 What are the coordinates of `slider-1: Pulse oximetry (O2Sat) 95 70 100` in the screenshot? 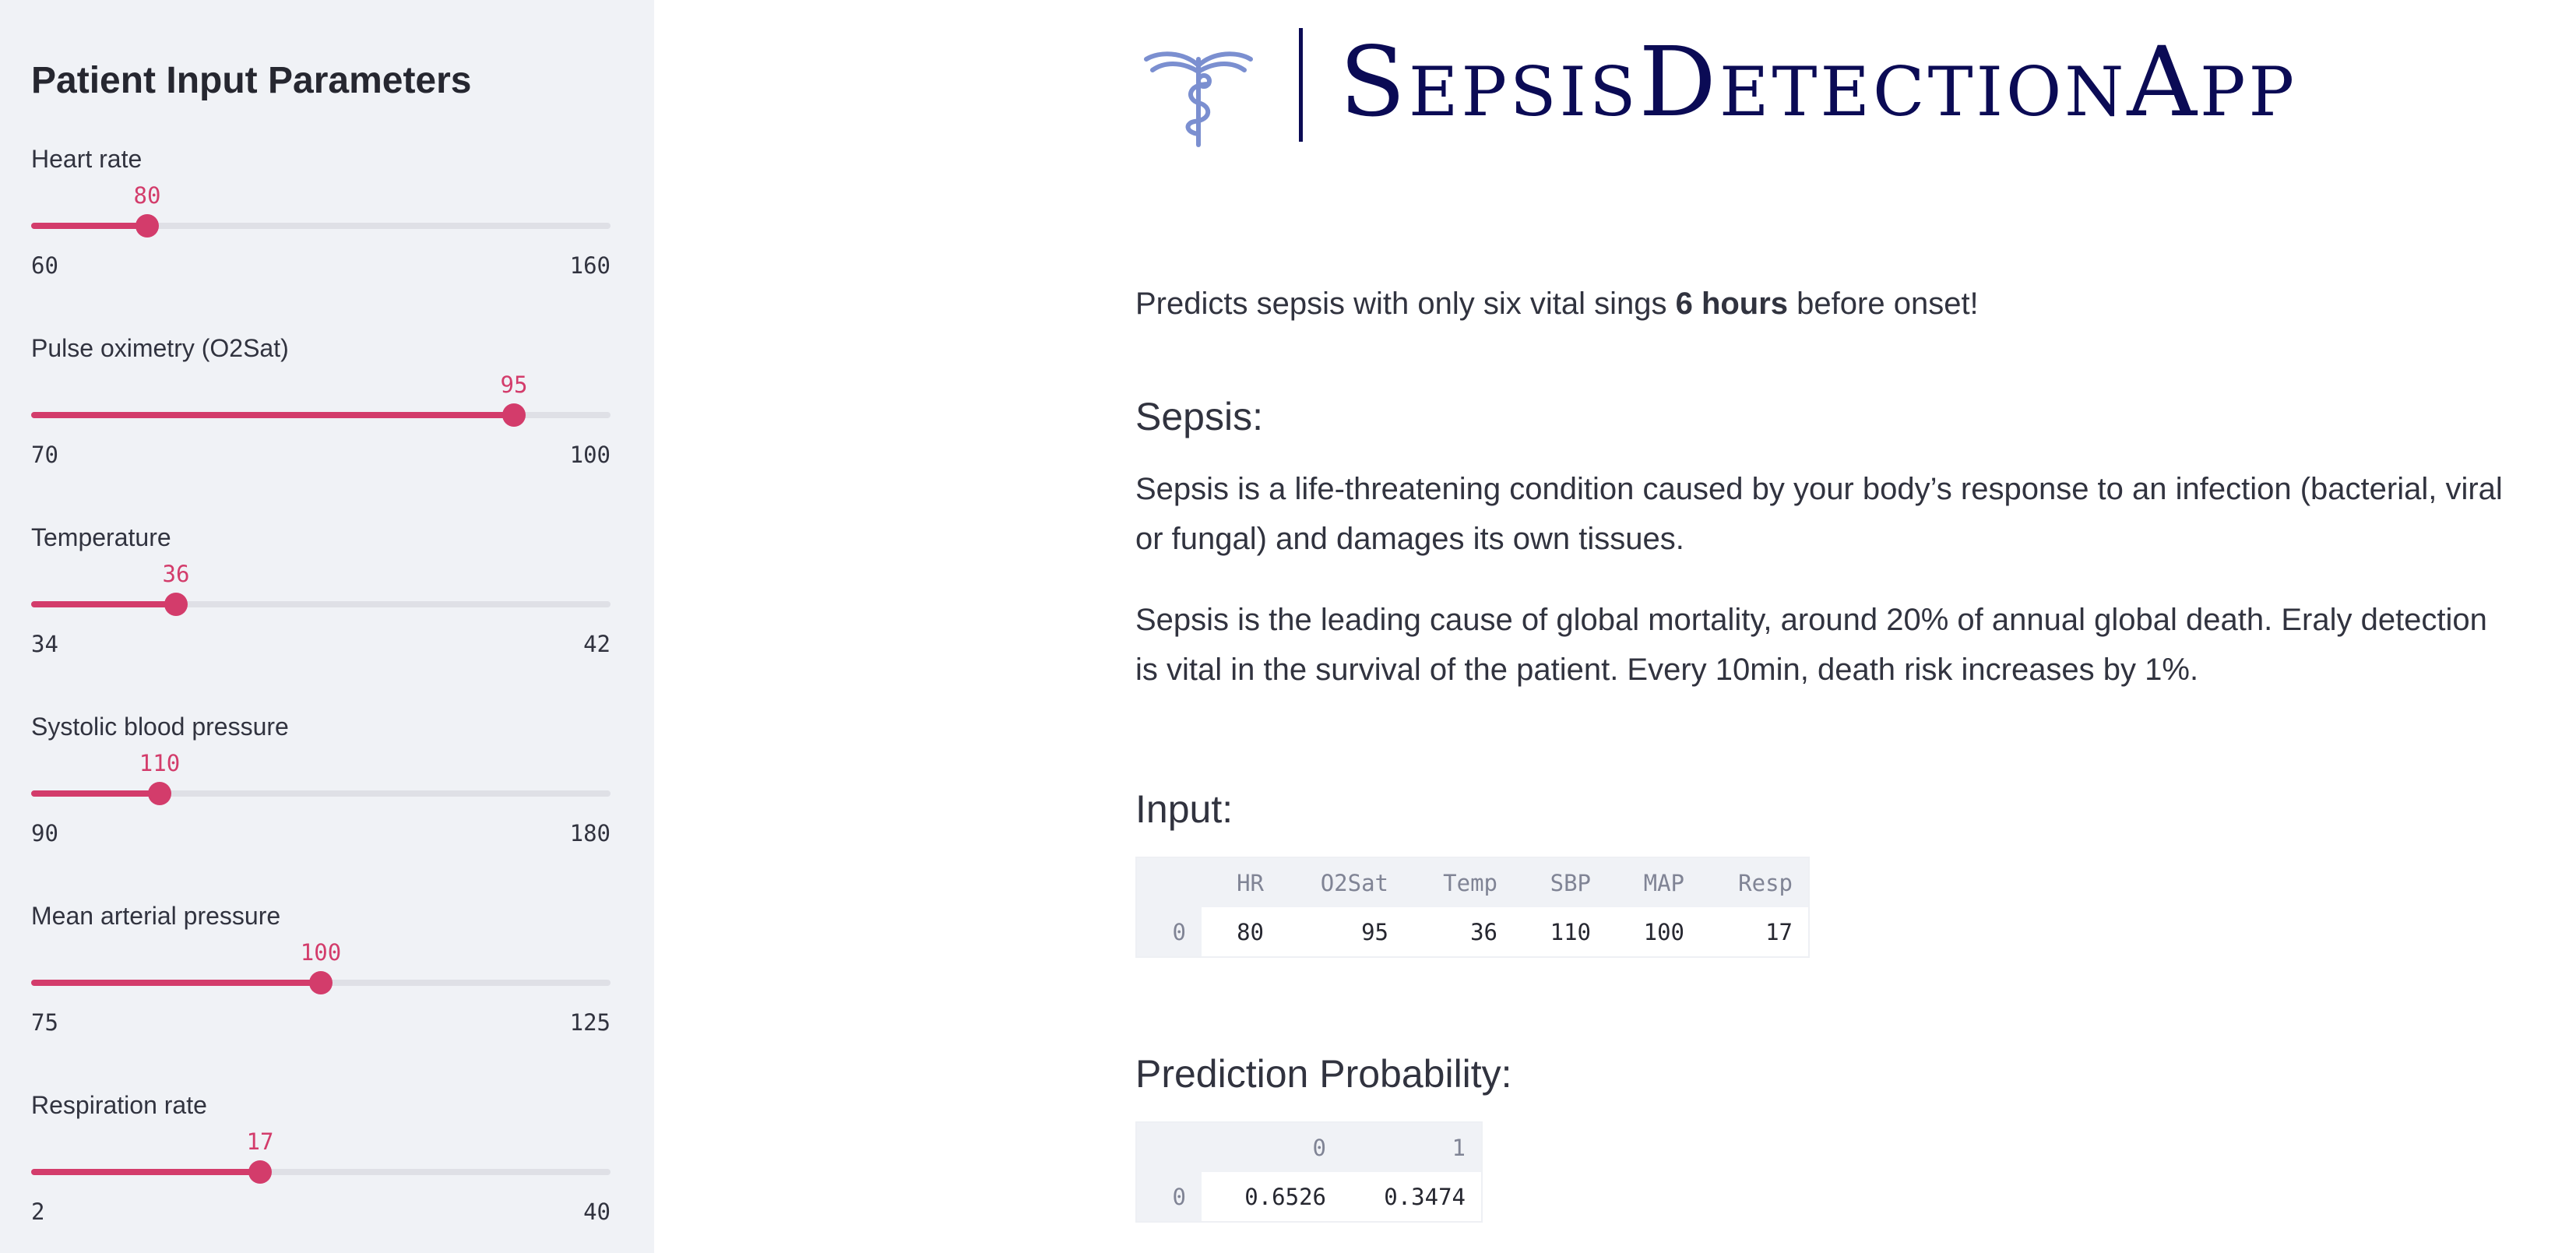 It's located at (321, 412).